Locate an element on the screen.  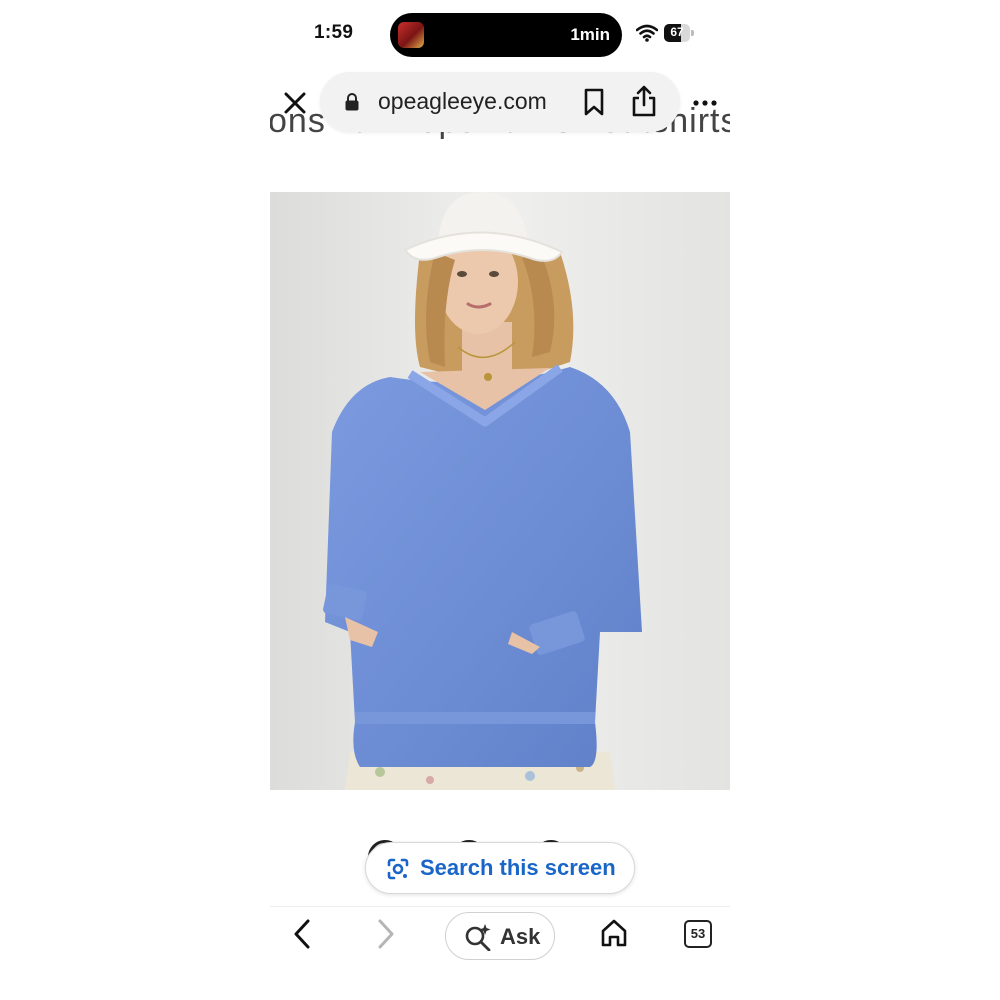
sparkle-search-icon is located at coordinates (478, 937).